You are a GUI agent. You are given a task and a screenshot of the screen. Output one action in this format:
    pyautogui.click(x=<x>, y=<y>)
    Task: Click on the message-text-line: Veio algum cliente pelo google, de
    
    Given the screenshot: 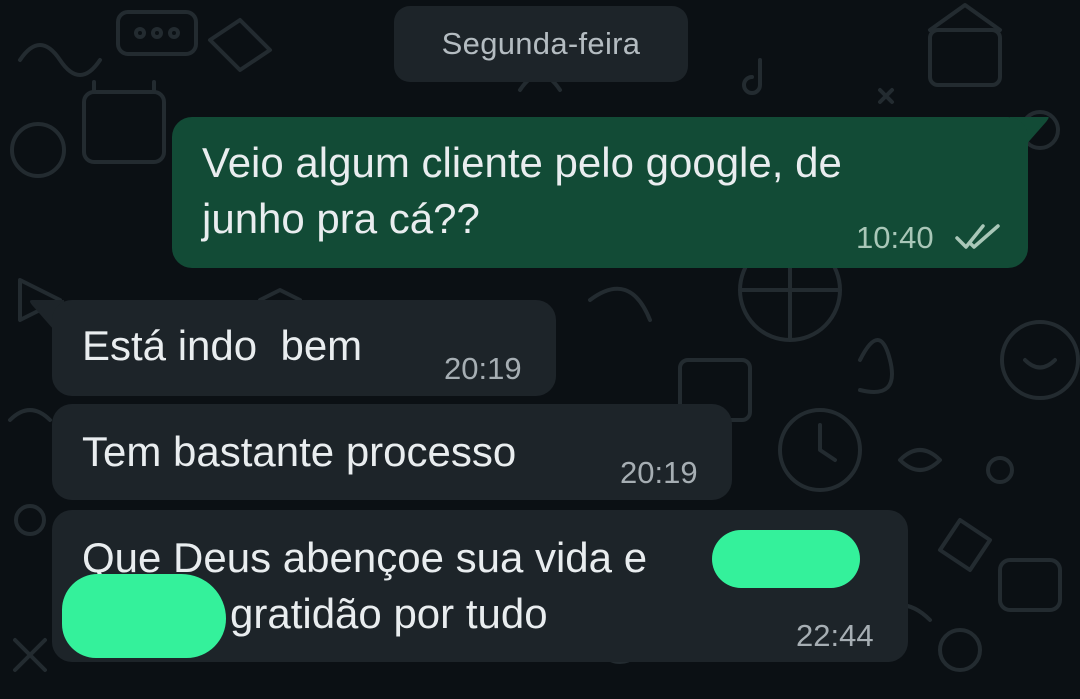 What is the action you would take?
    pyautogui.click(x=522, y=162)
    